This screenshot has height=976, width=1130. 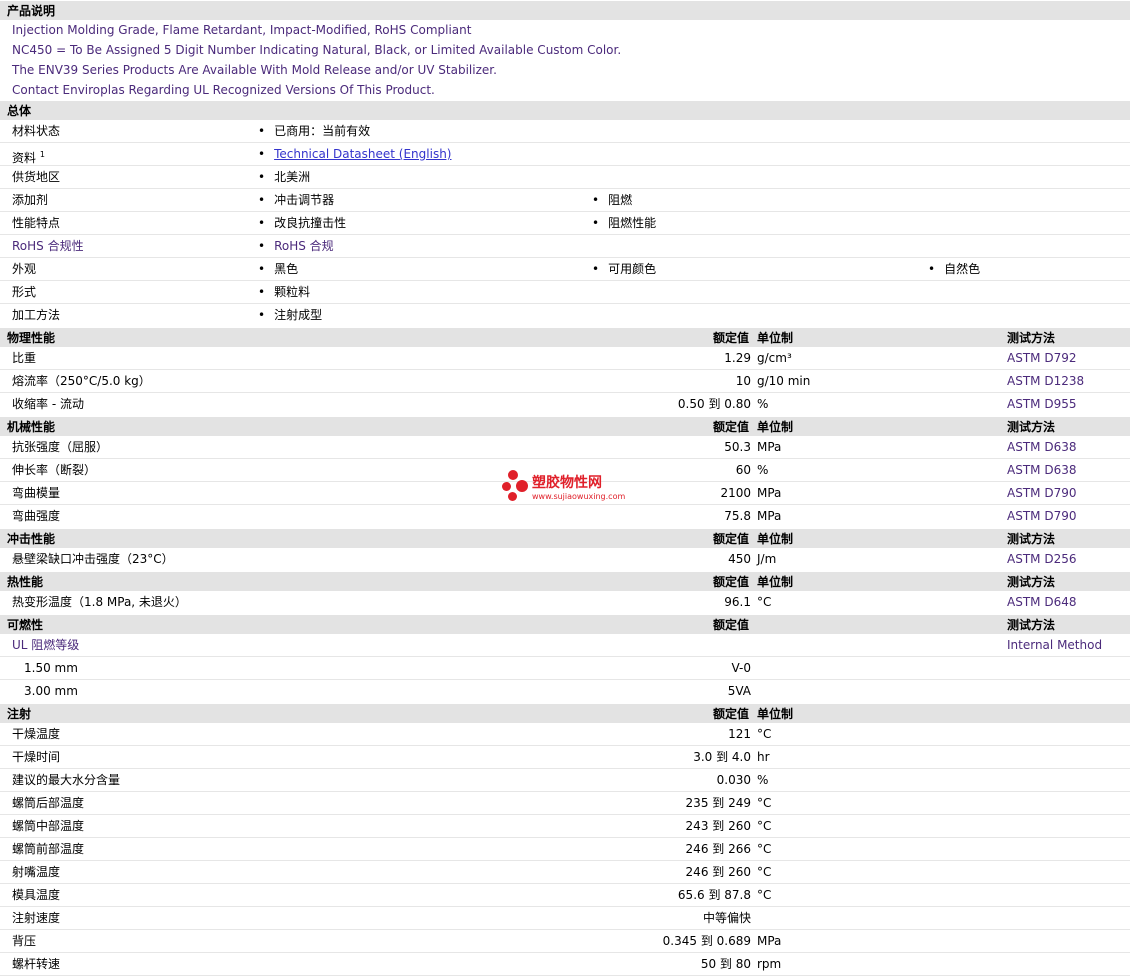 I want to click on property-row: 收缩率 - 流动 0.50 到 0.80 % ASTM D955, so click(x=544, y=404).